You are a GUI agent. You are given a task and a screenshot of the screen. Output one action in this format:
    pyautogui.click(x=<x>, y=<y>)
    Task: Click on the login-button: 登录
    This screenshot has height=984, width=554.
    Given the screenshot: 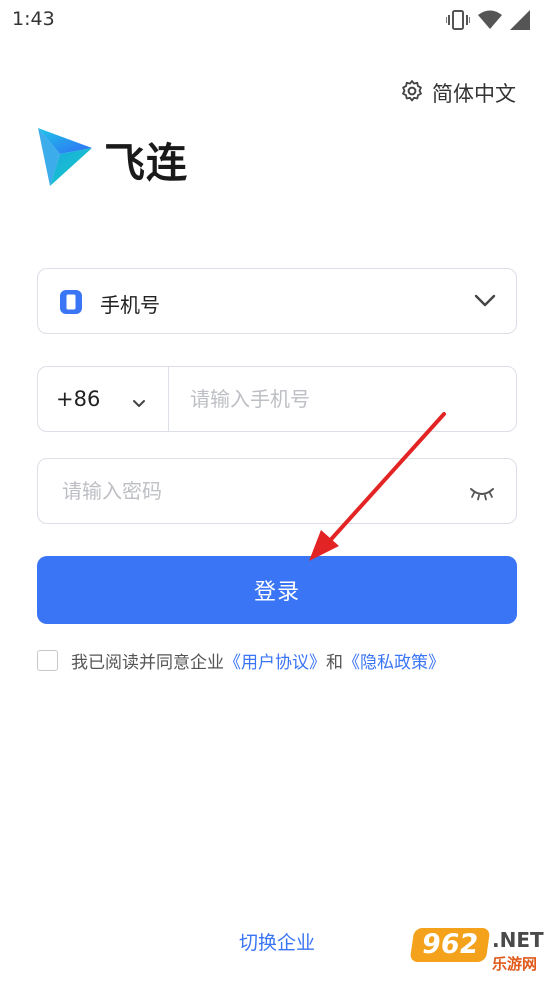 What is the action you would take?
    pyautogui.click(x=277, y=590)
    